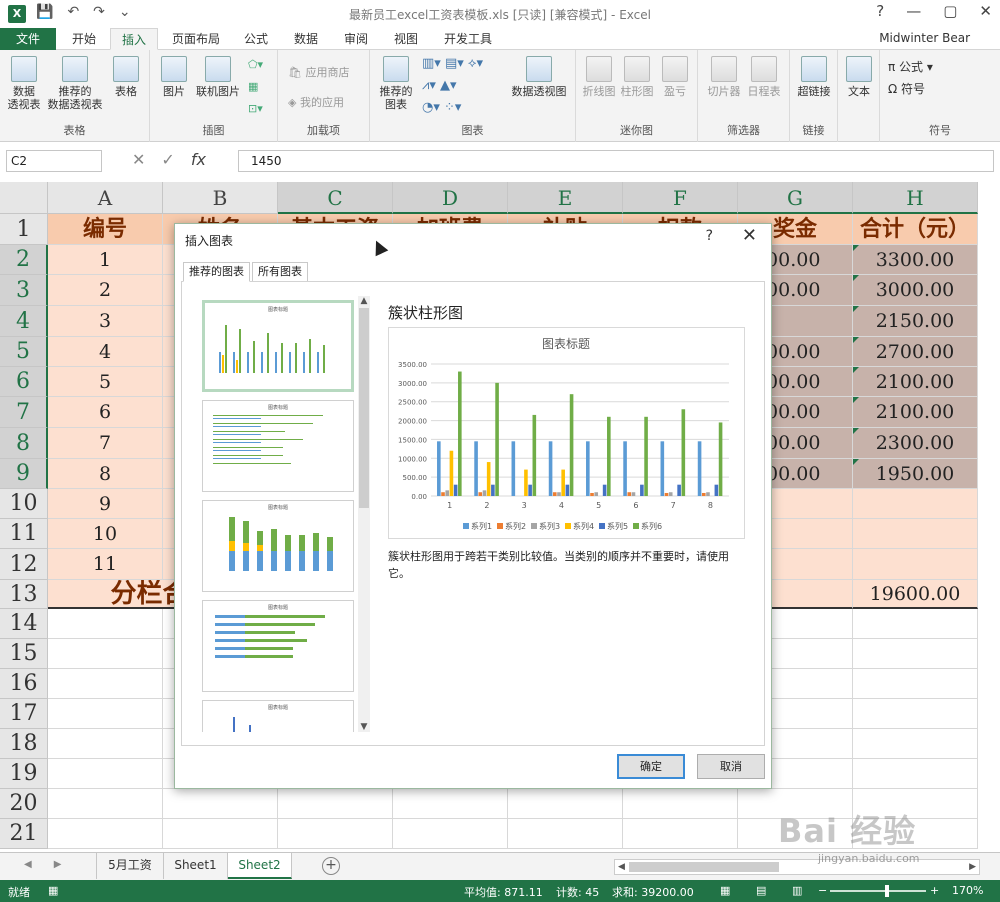  Describe the element at coordinates (915, 352) in the screenshot. I see `cell-h5: 2700.00` at that location.